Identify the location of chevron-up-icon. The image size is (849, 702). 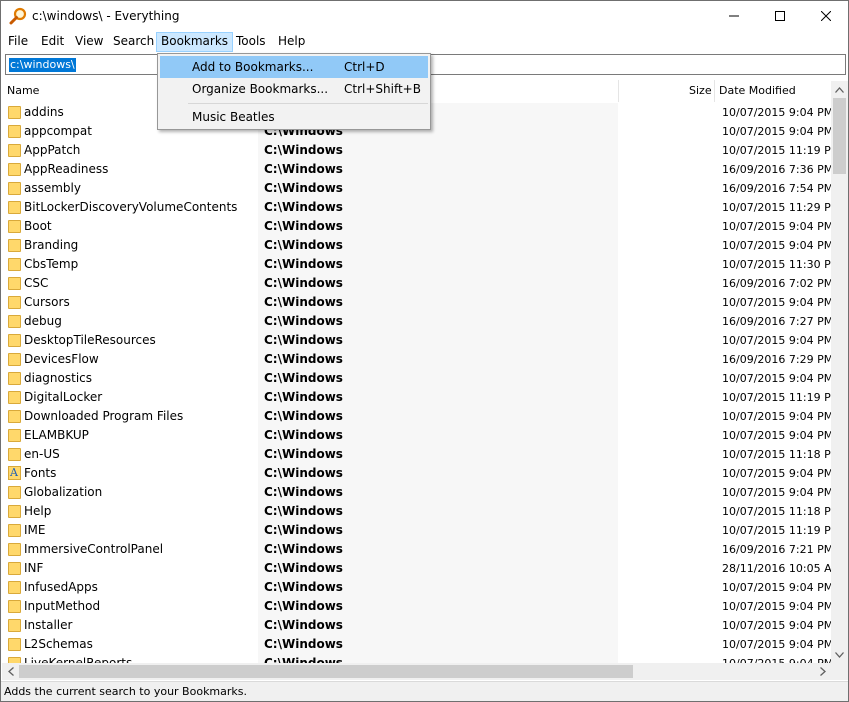
(839, 89).